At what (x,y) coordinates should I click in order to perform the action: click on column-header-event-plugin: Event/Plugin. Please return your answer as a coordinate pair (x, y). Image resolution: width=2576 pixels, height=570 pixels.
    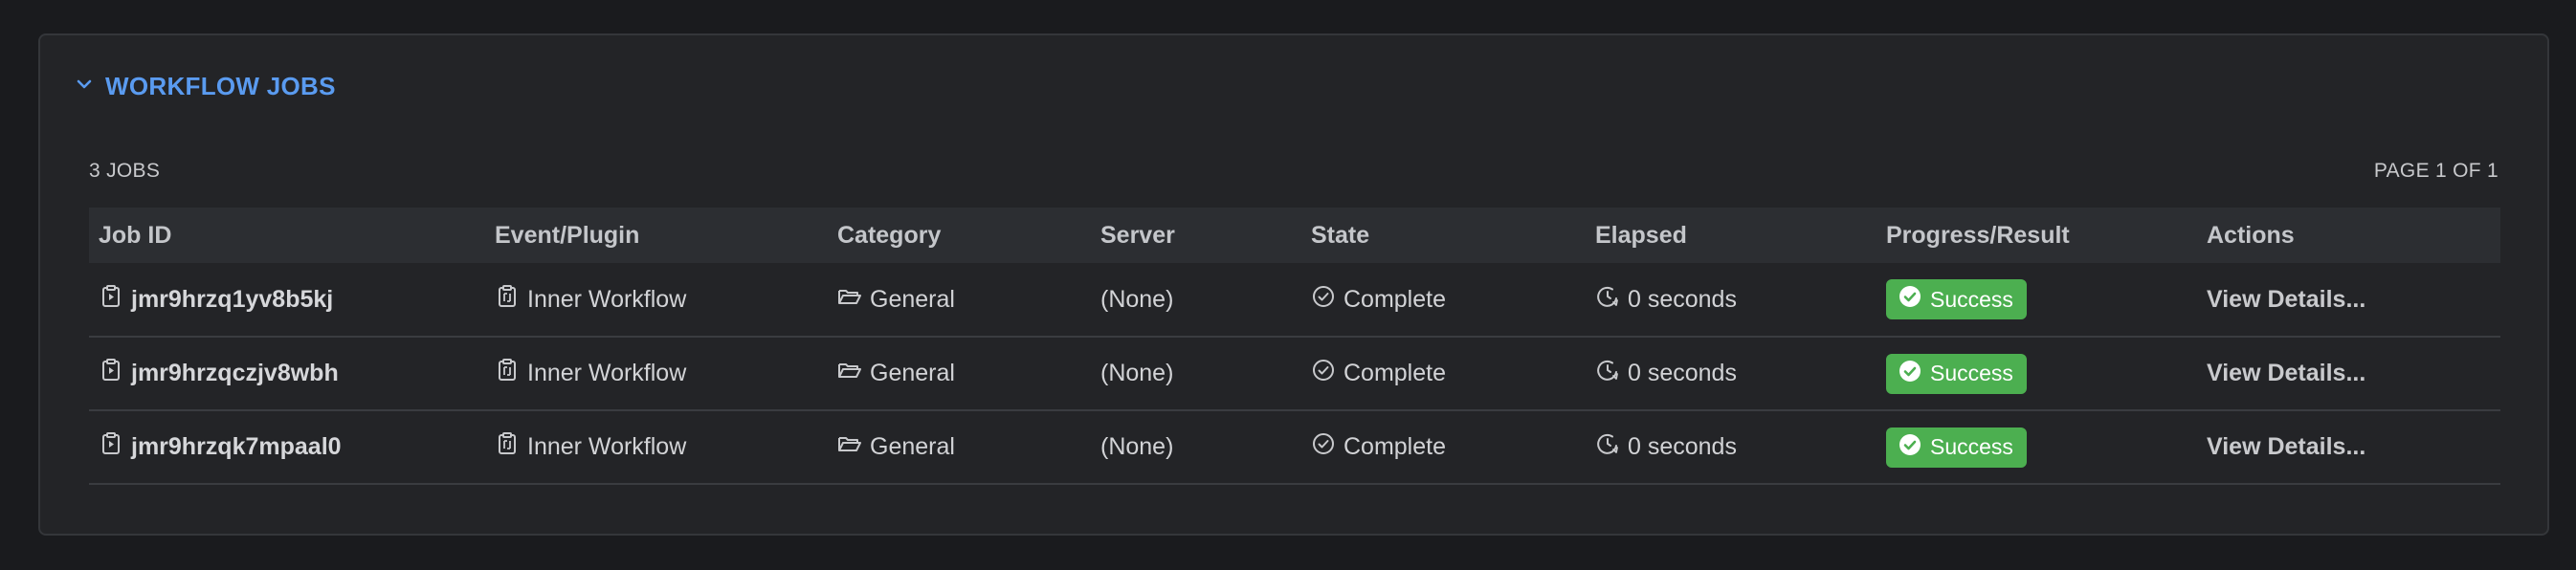
    Looking at the image, I should click on (656, 235).